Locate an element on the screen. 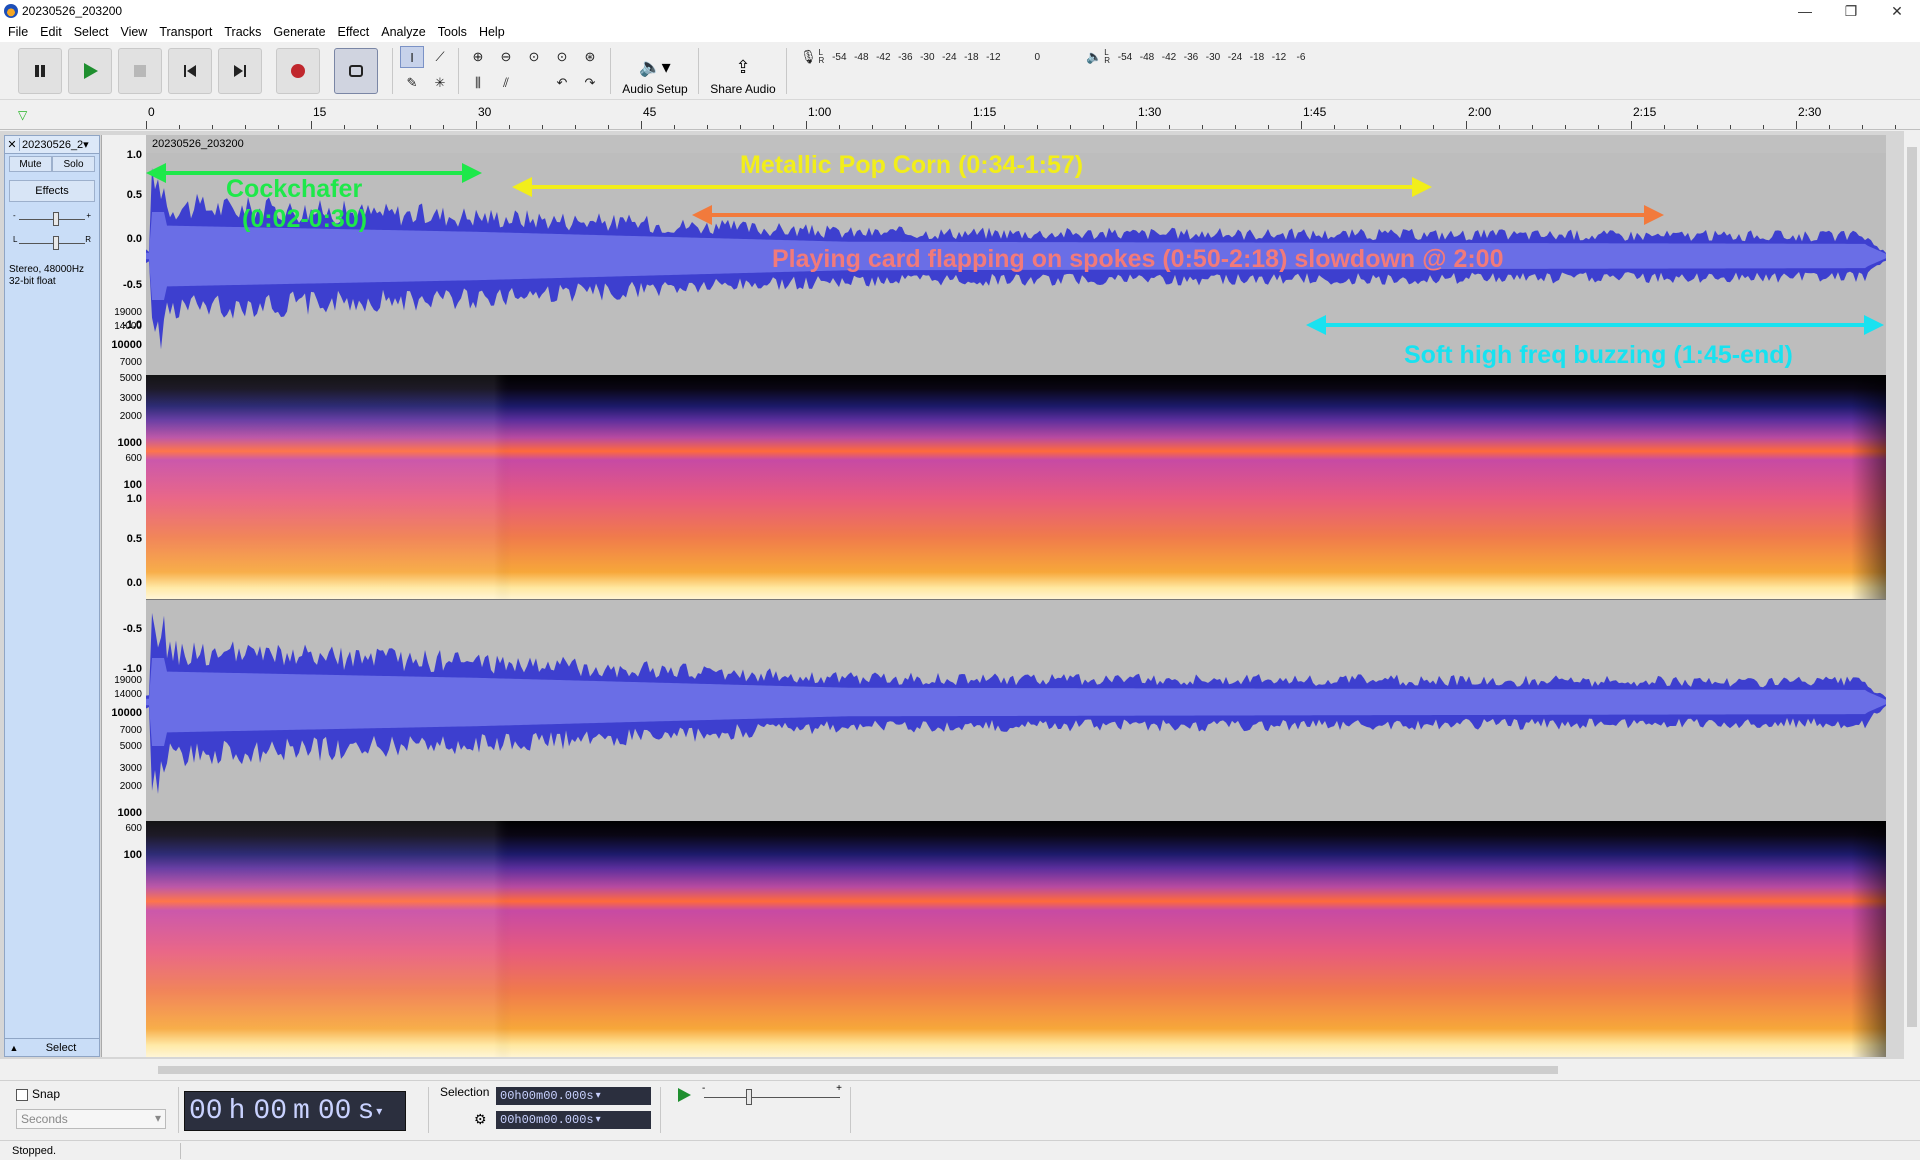 This screenshot has width=1920, height=1160. fit-project-button: ⊙ is located at coordinates (562, 57).